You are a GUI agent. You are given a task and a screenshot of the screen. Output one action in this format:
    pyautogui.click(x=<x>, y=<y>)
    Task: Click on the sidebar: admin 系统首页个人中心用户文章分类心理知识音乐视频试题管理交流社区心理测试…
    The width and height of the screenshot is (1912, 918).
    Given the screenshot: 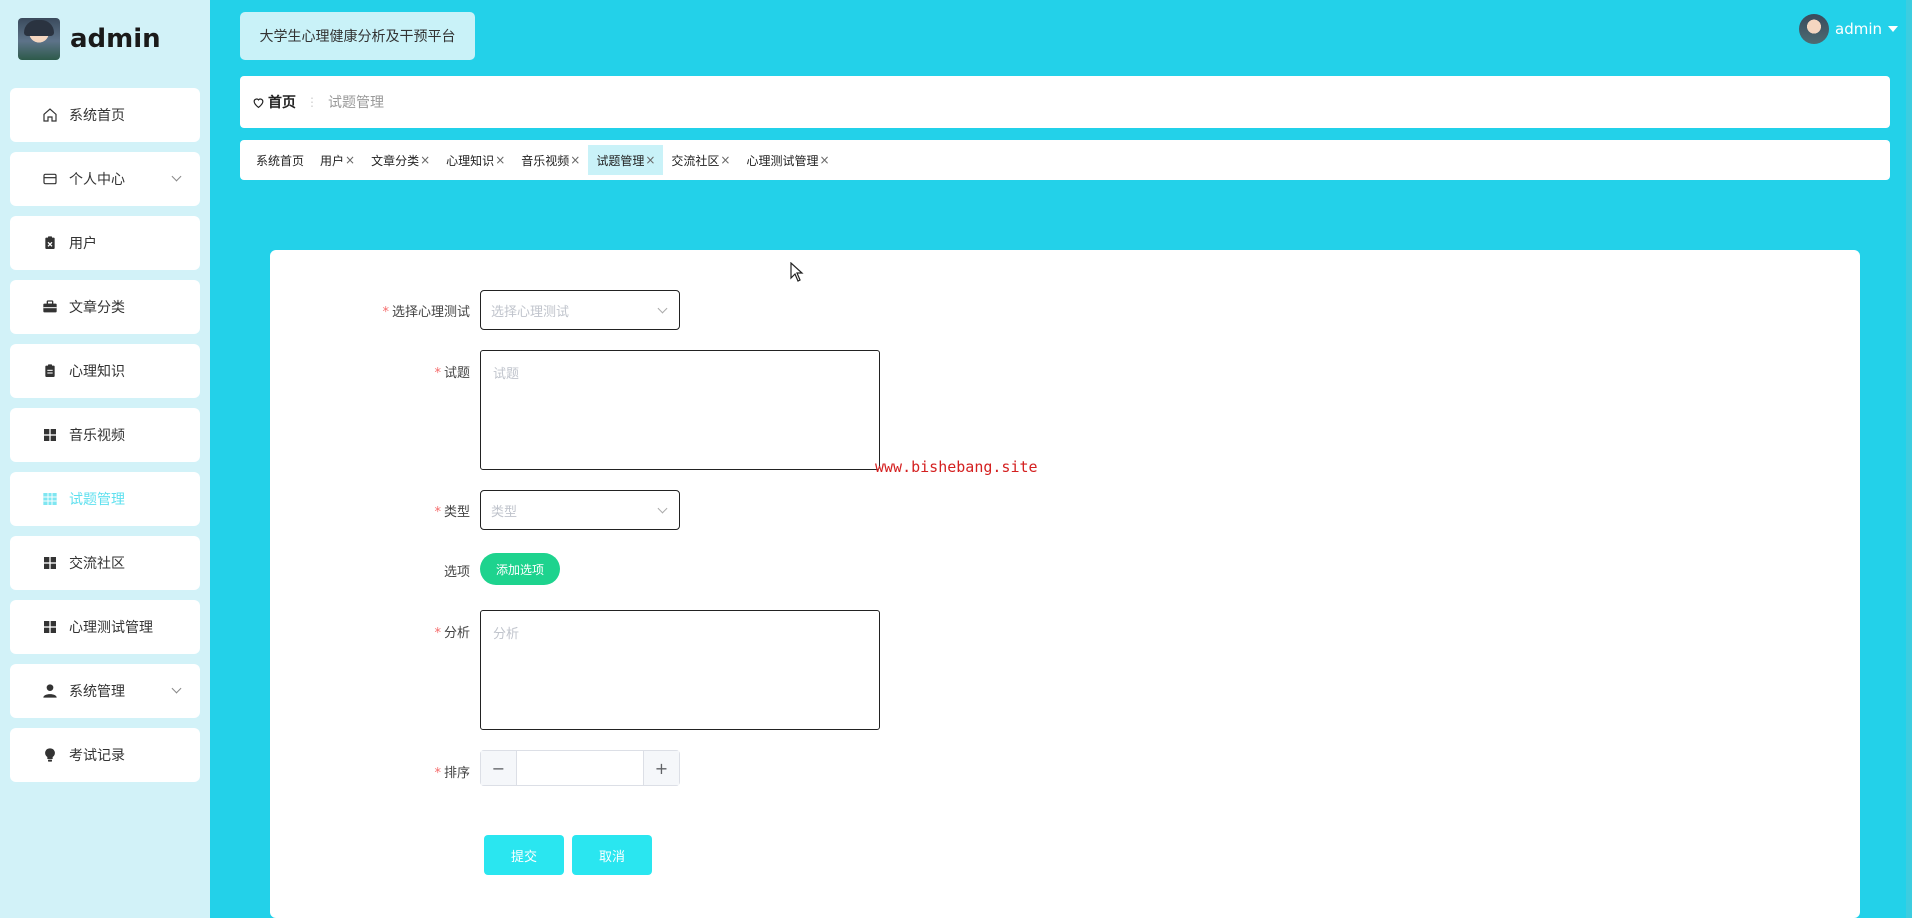 What is the action you would take?
    pyautogui.click(x=105, y=459)
    